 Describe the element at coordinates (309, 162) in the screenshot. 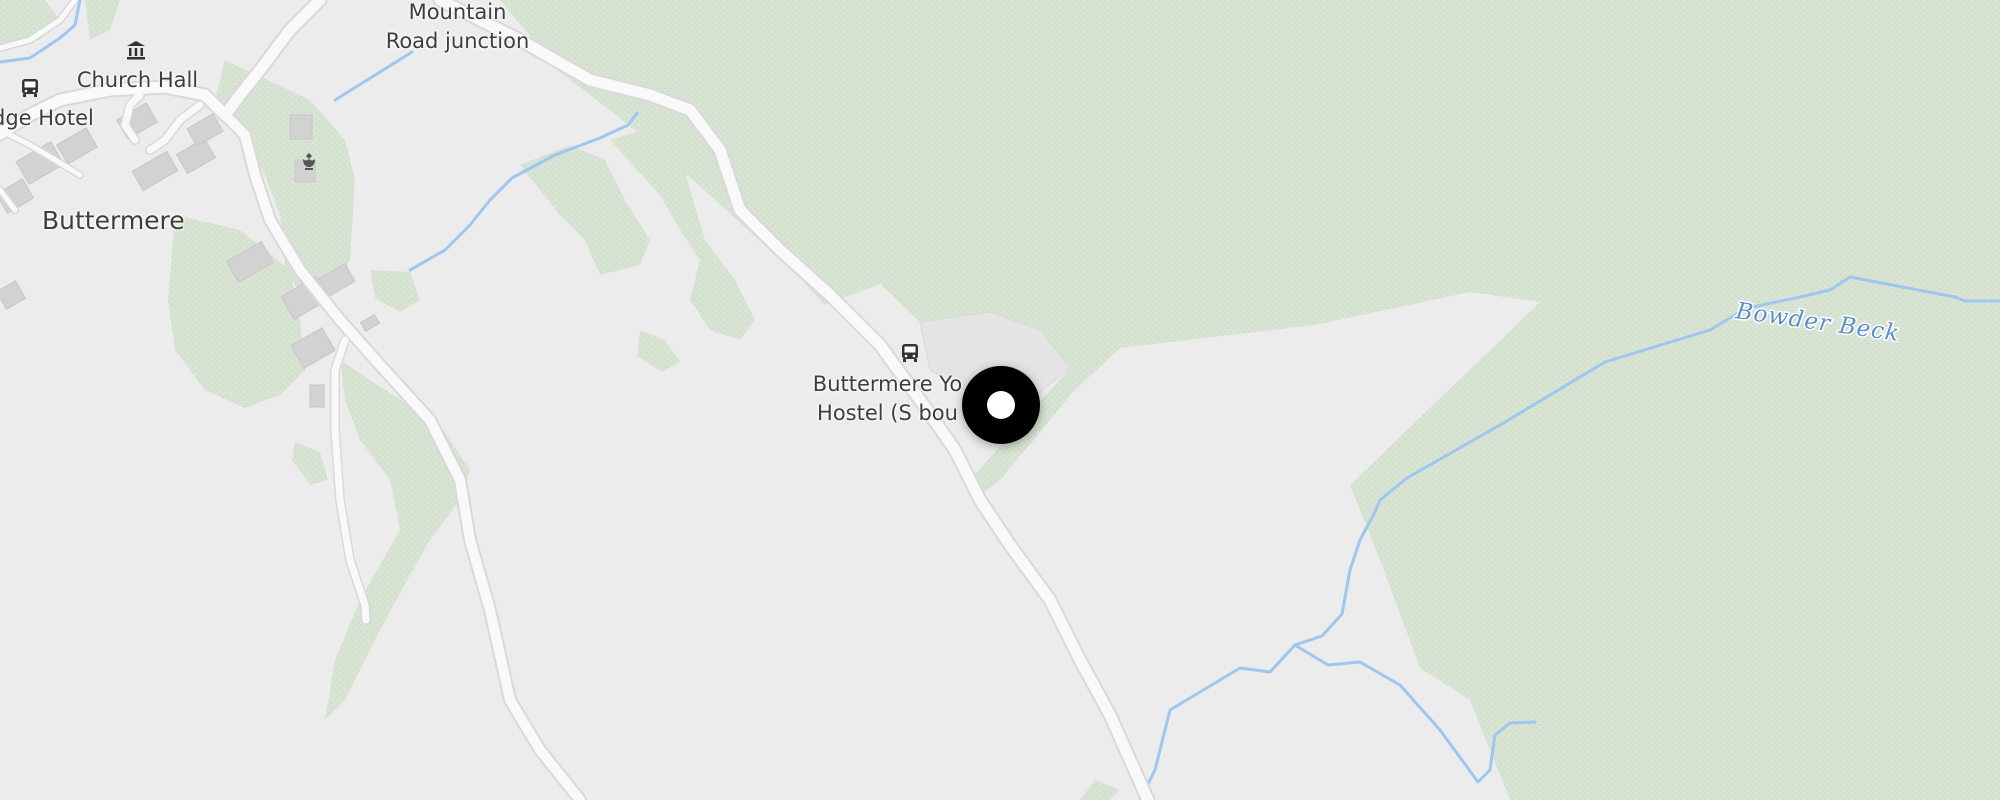

I see `memorial-icon` at that location.